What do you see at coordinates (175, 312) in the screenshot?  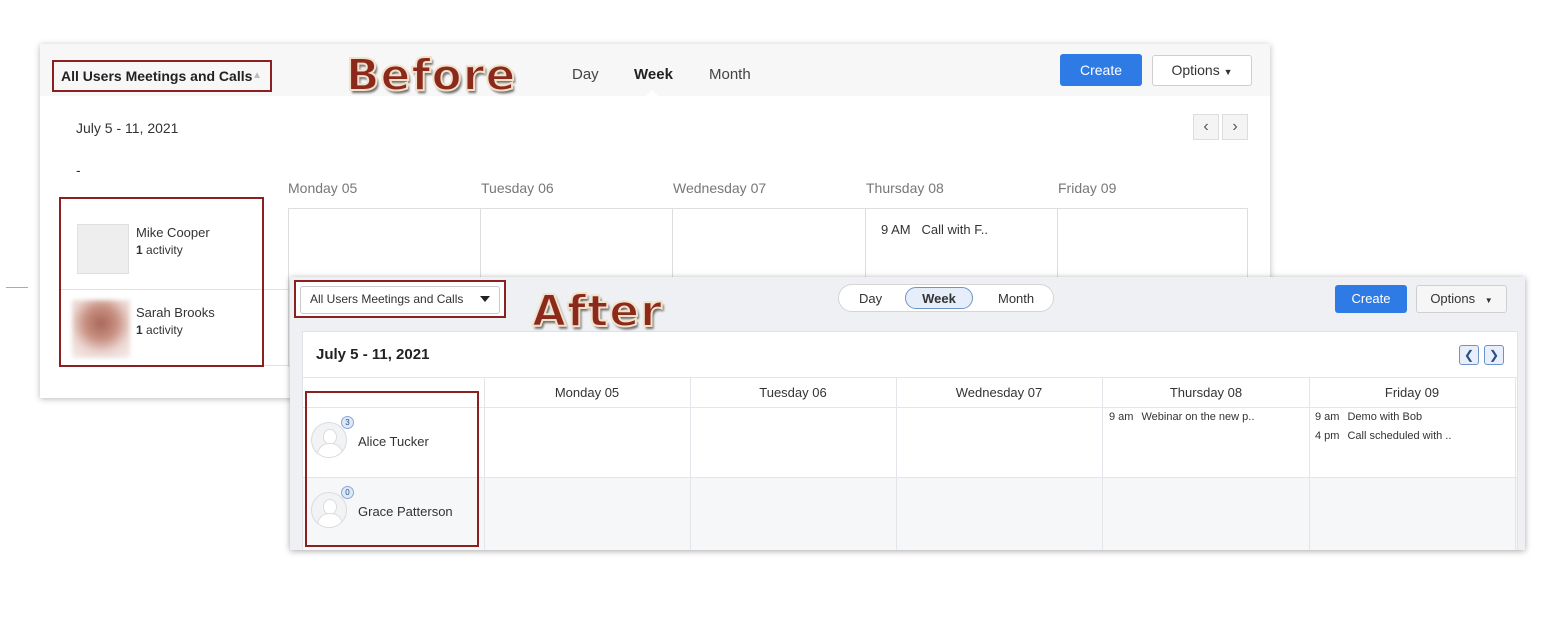 I see `user-name: Sarah Brooks` at bounding box center [175, 312].